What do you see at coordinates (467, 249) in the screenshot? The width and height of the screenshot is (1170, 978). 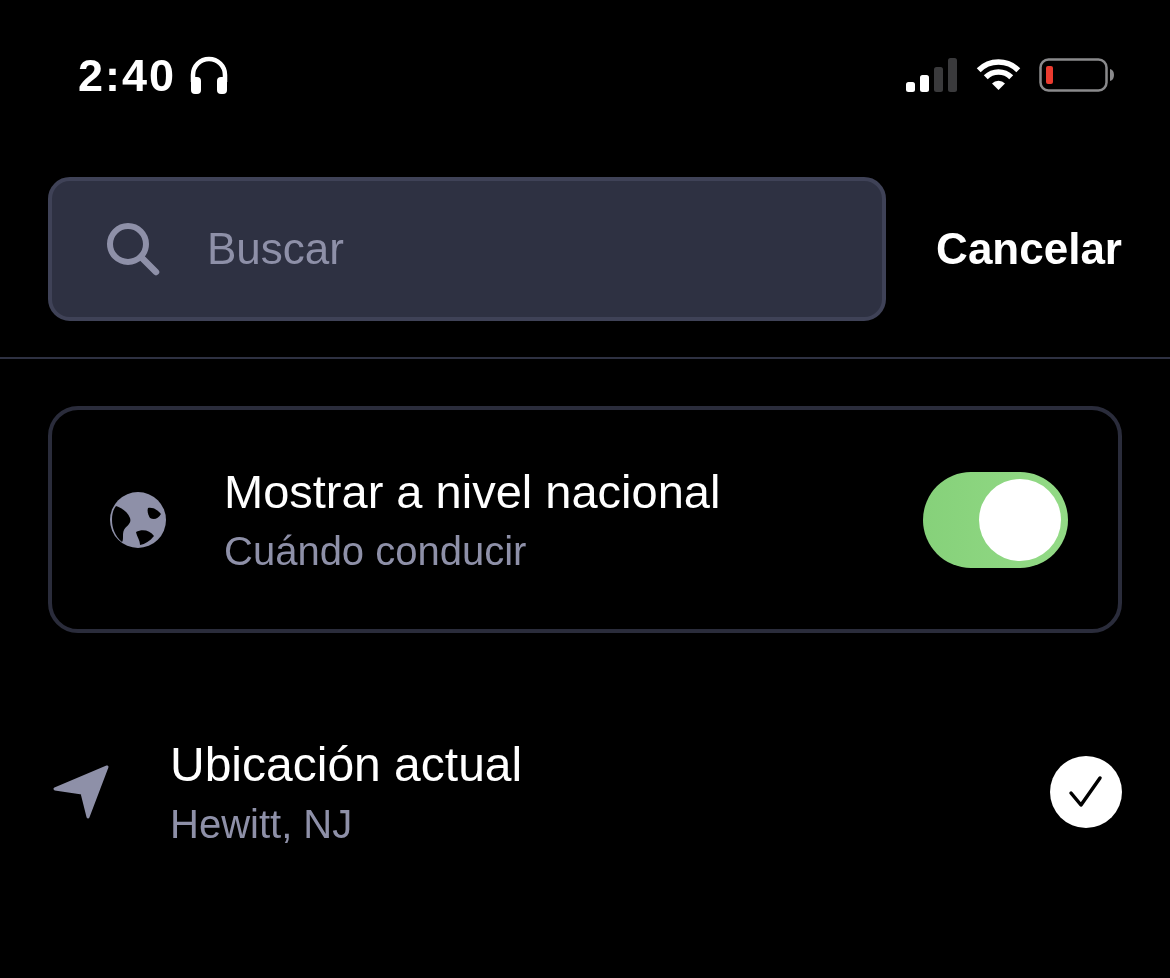 I see `search-field: Buscar` at bounding box center [467, 249].